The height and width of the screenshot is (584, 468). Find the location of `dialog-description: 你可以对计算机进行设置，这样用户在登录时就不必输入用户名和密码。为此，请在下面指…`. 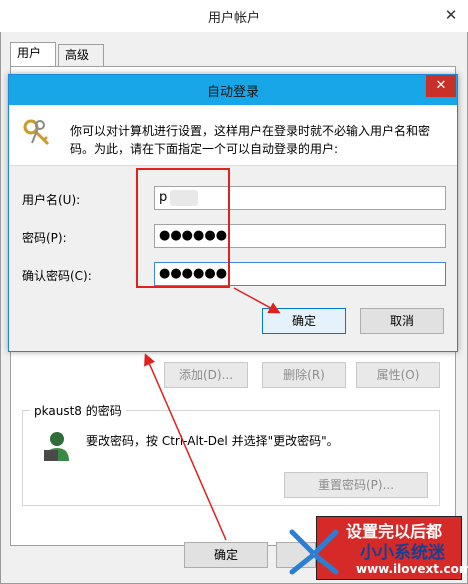

dialog-description: 你可以对计算机进行设置，这样用户在登录时就不必输入用户名和密码。为此，请在下面指… is located at coordinates (250, 140).